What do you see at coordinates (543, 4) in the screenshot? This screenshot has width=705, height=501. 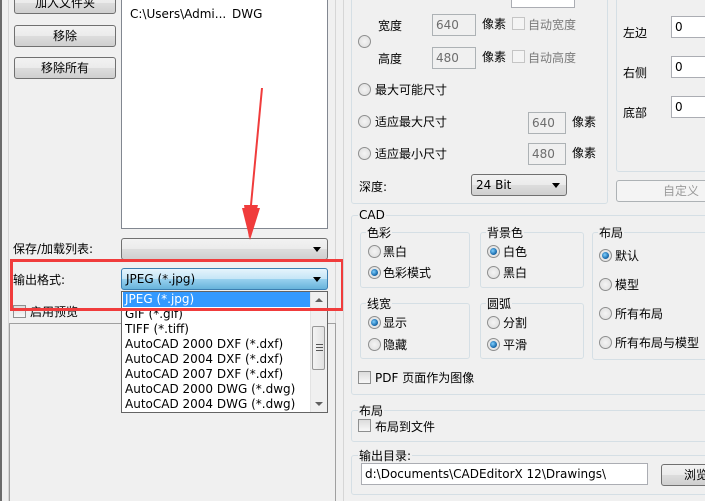 I see `top-input` at bounding box center [543, 4].